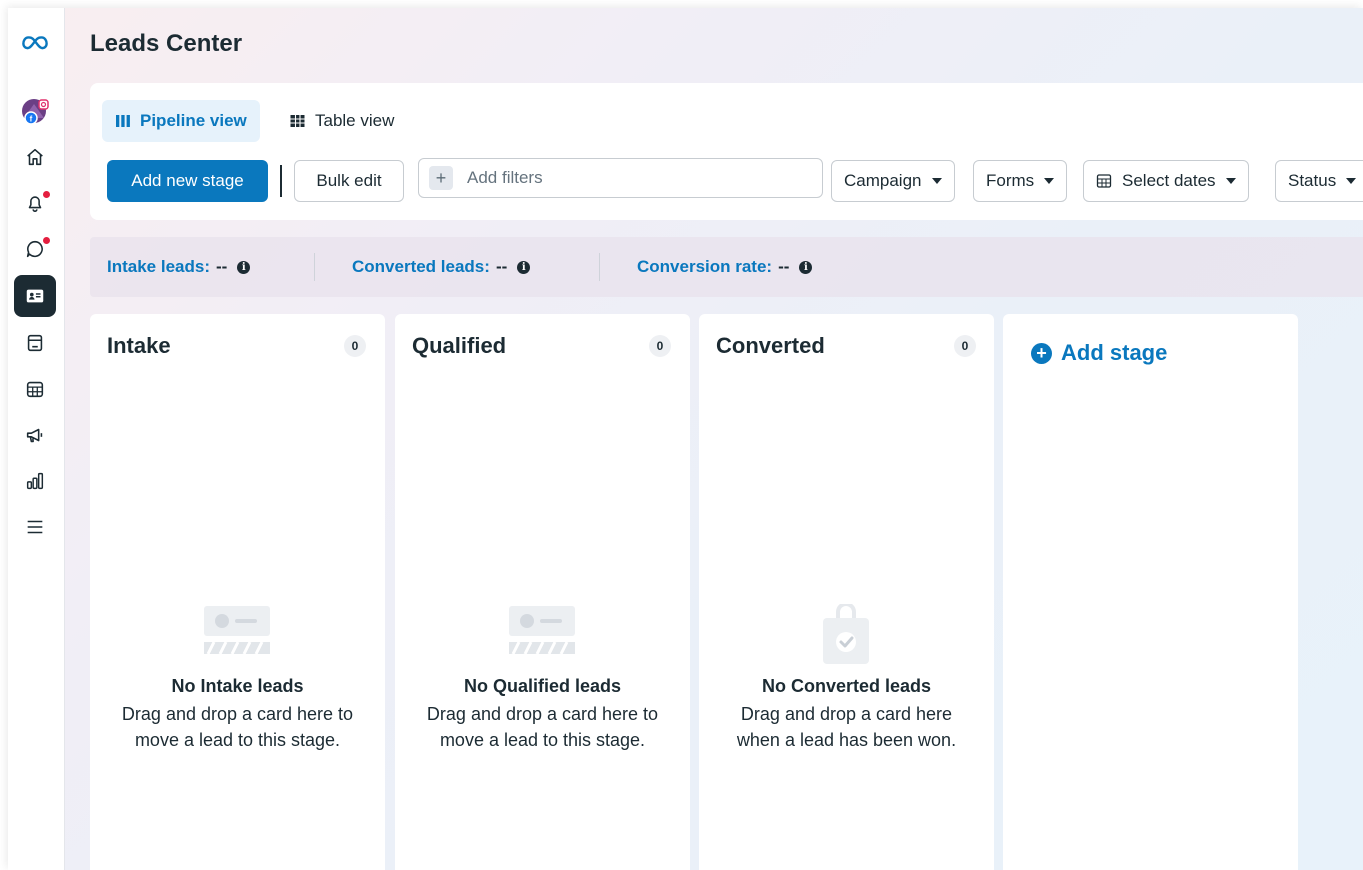  I want to click on intake-leads-metric: Intake leads: -- i, so click(179, 267).